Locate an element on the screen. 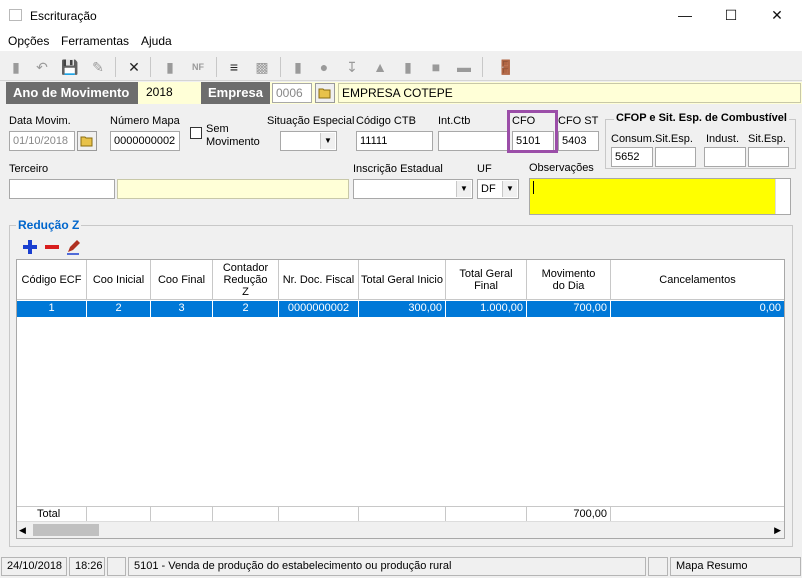  folder-open-icon is located at coordinates (324, 93).